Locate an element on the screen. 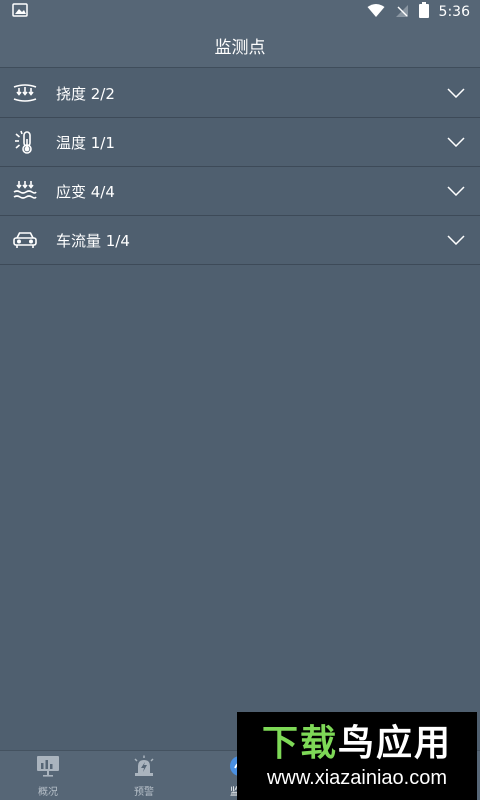  watermark-logo: 下载鸟应用 www.xiazainiao.com is located at coordinates (357, 756).